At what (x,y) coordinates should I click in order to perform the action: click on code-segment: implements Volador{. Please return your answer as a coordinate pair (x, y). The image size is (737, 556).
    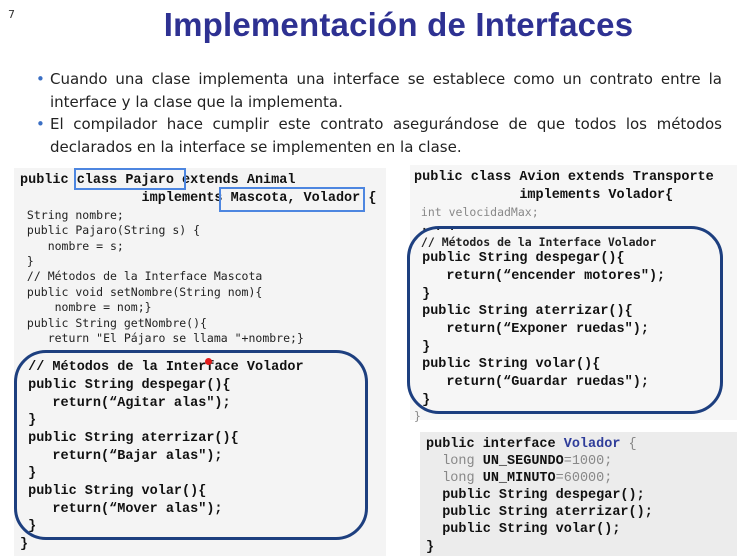
    Looking at the image, I should click on (544, 195).